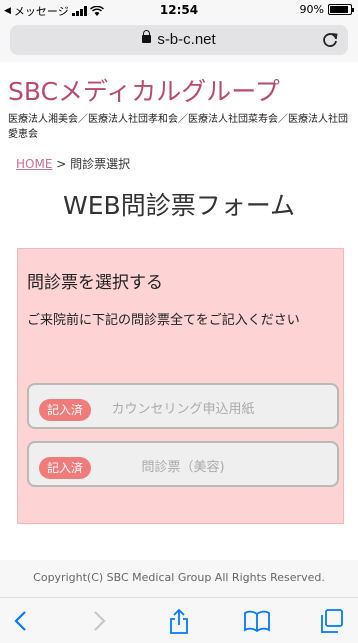 The width and height of the screenshot is (358, 643). Describe the element at coordinates (330, 40) in the screenshot. I see `reload-icon` at that location.